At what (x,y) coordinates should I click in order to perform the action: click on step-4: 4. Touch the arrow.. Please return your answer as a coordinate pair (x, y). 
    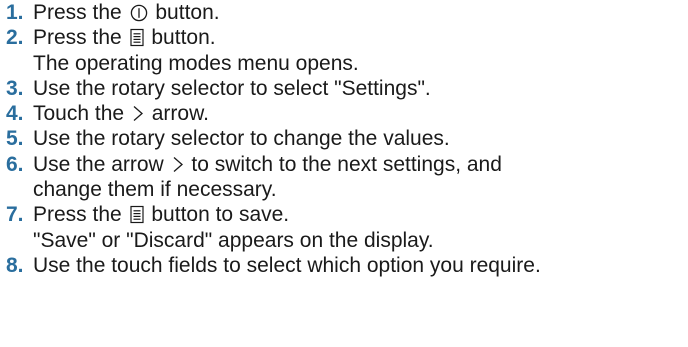
    Looking at the image, I should click on (344, 113).